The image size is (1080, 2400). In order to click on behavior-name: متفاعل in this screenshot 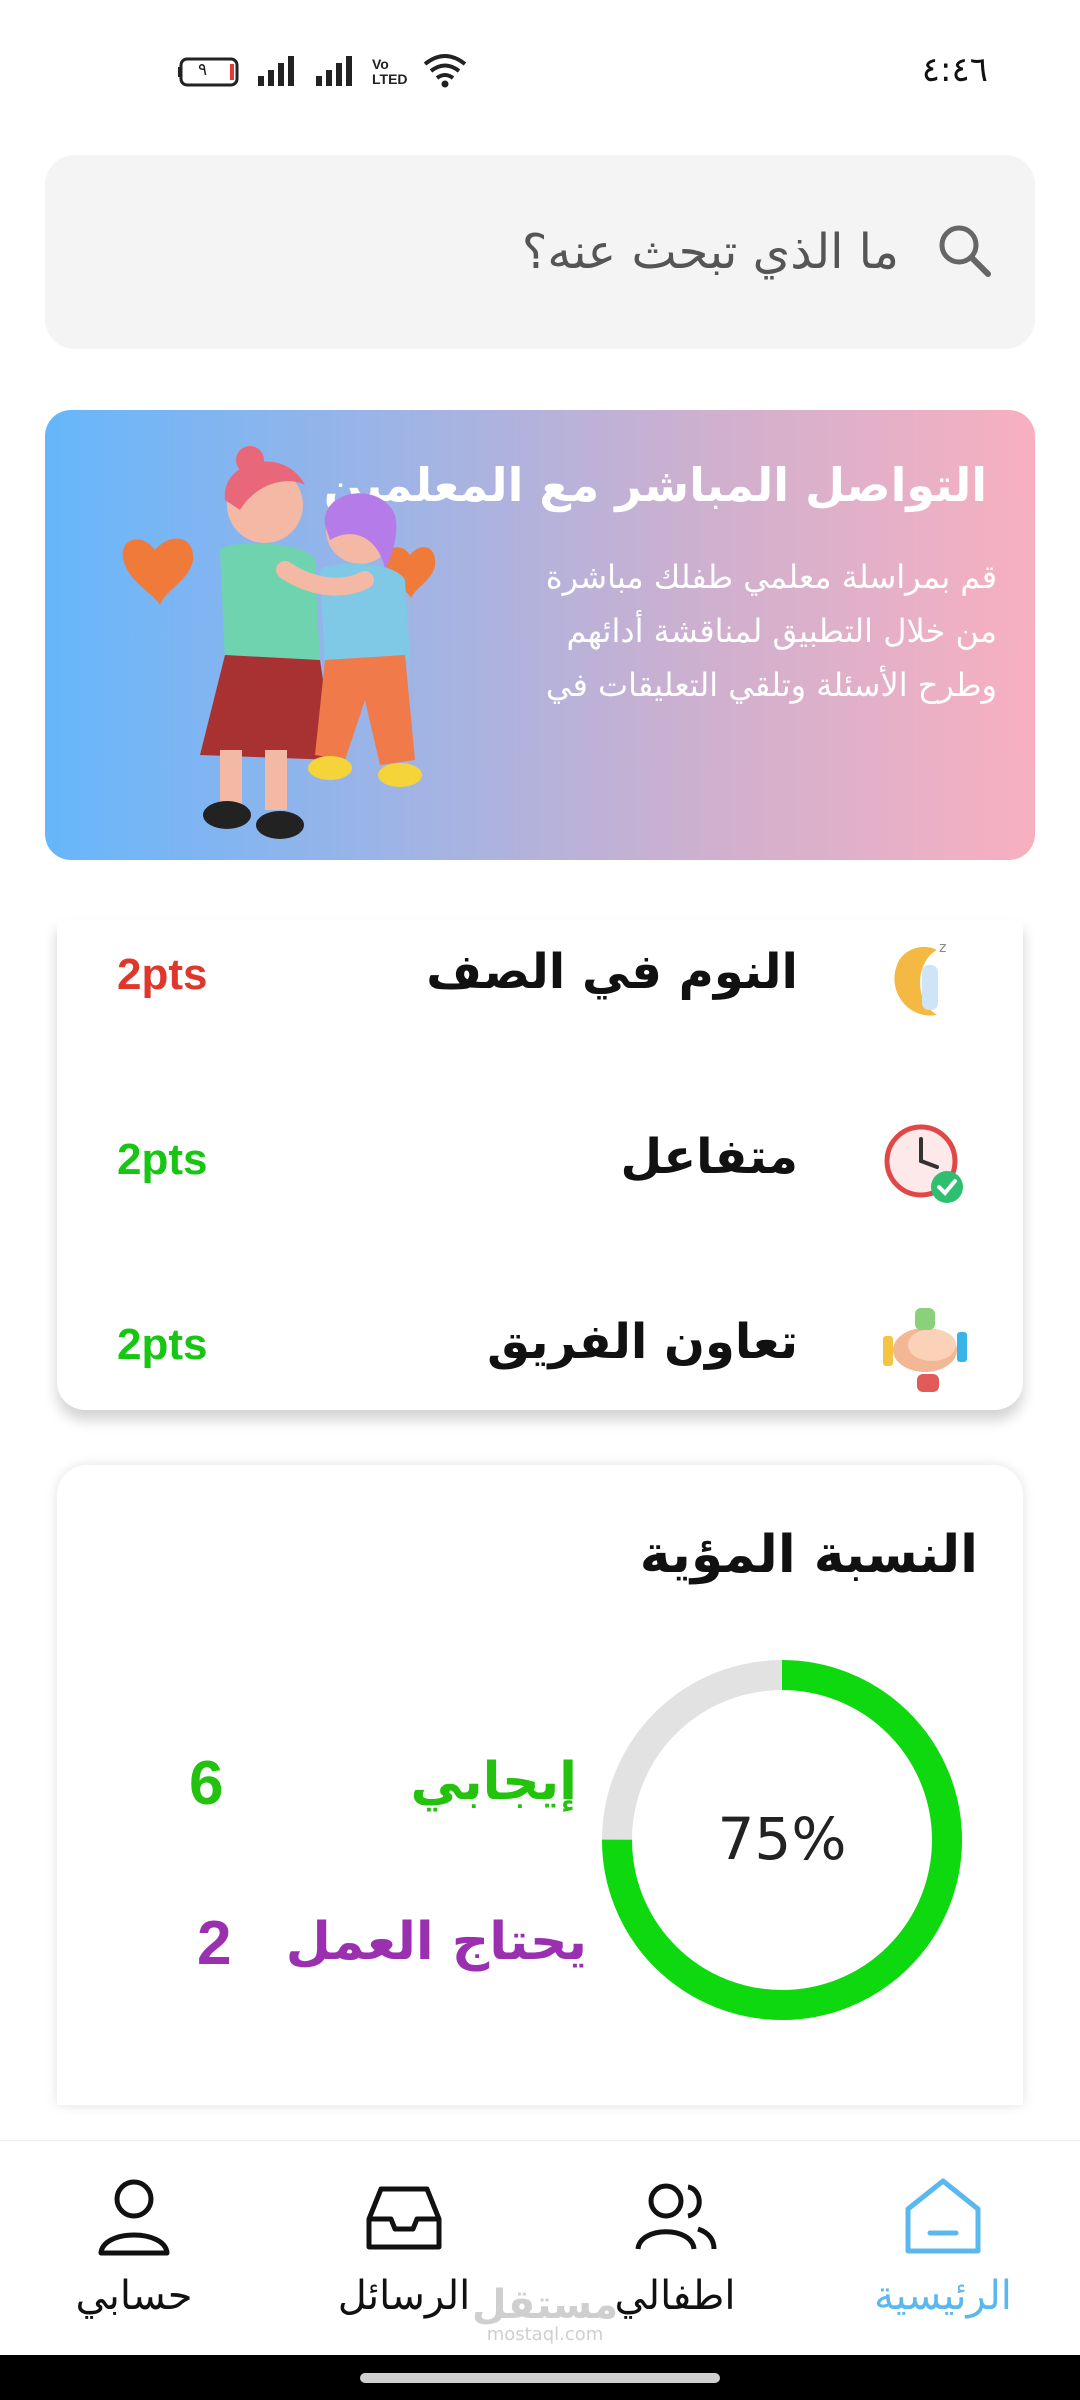, I will do `click(709, 1157)`.